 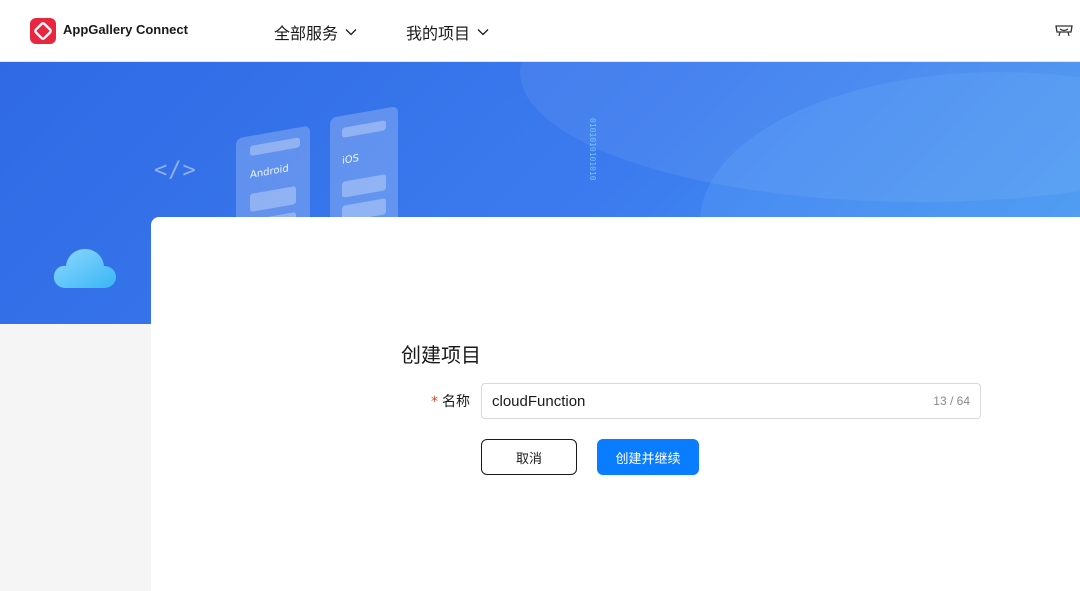 What do you see at coordinates (306, 33) in the screenshot?
I see `nav-all-services-label: 全部服务` at bounding box center [306, 33].